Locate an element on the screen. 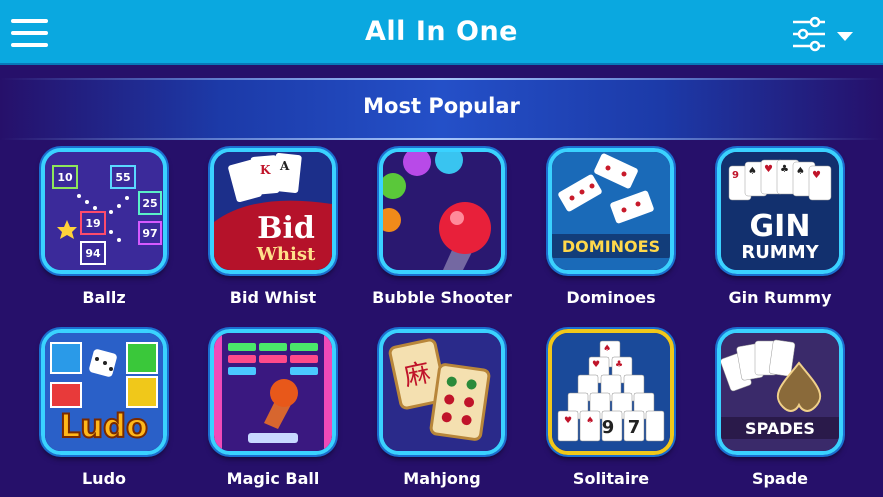  svg-text: Ludo is located at coordinates (104, 426).